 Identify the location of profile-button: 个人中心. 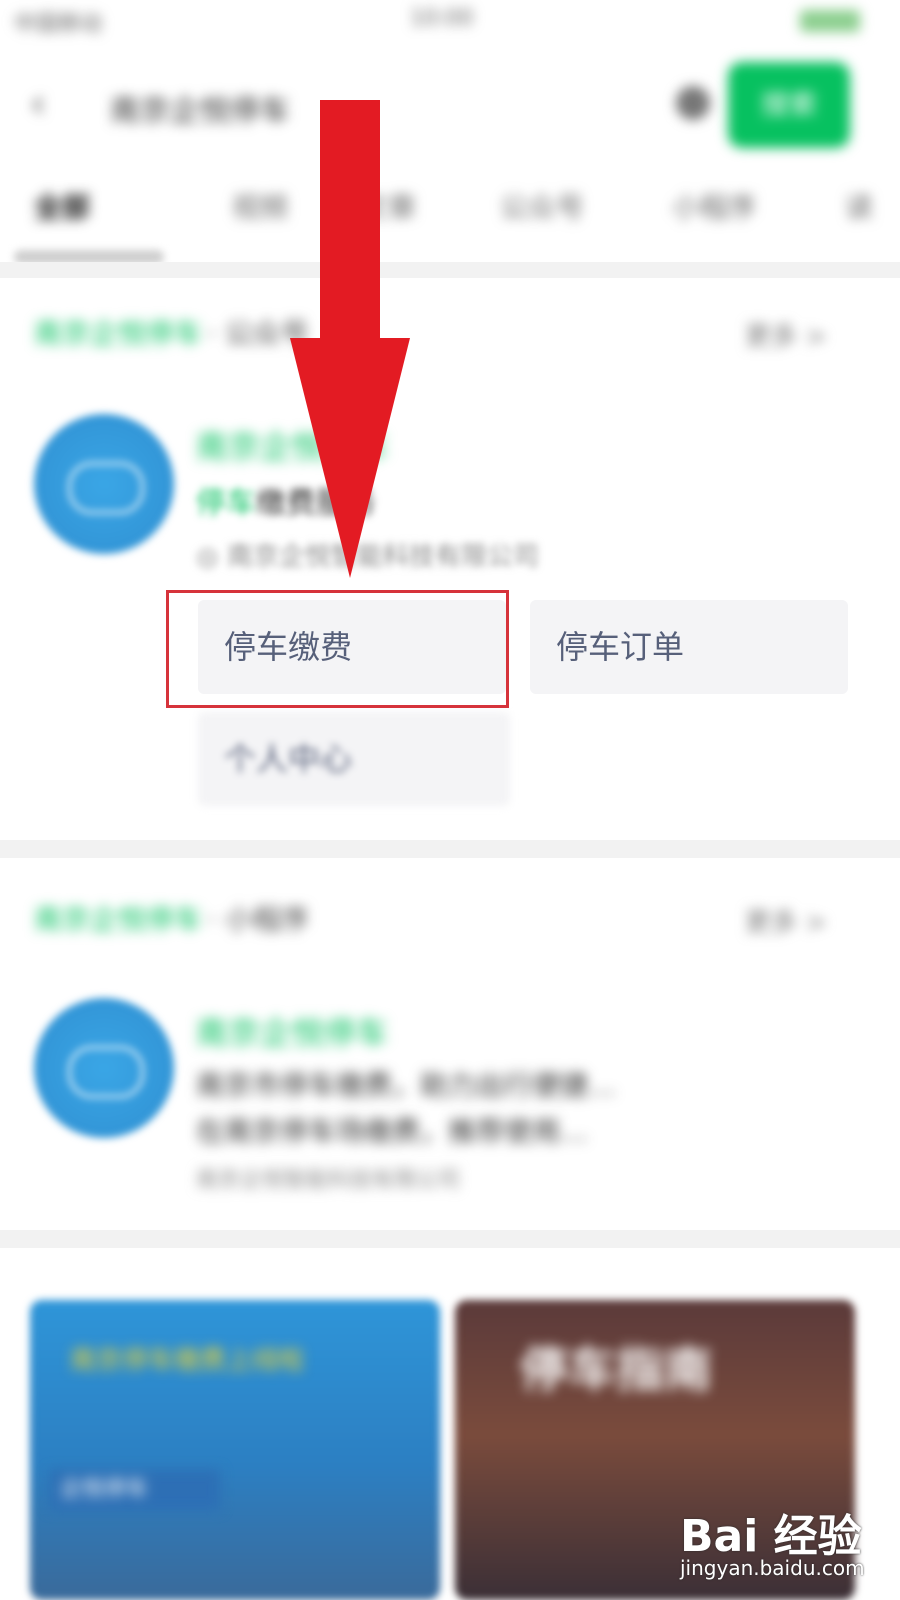
(354, 759).